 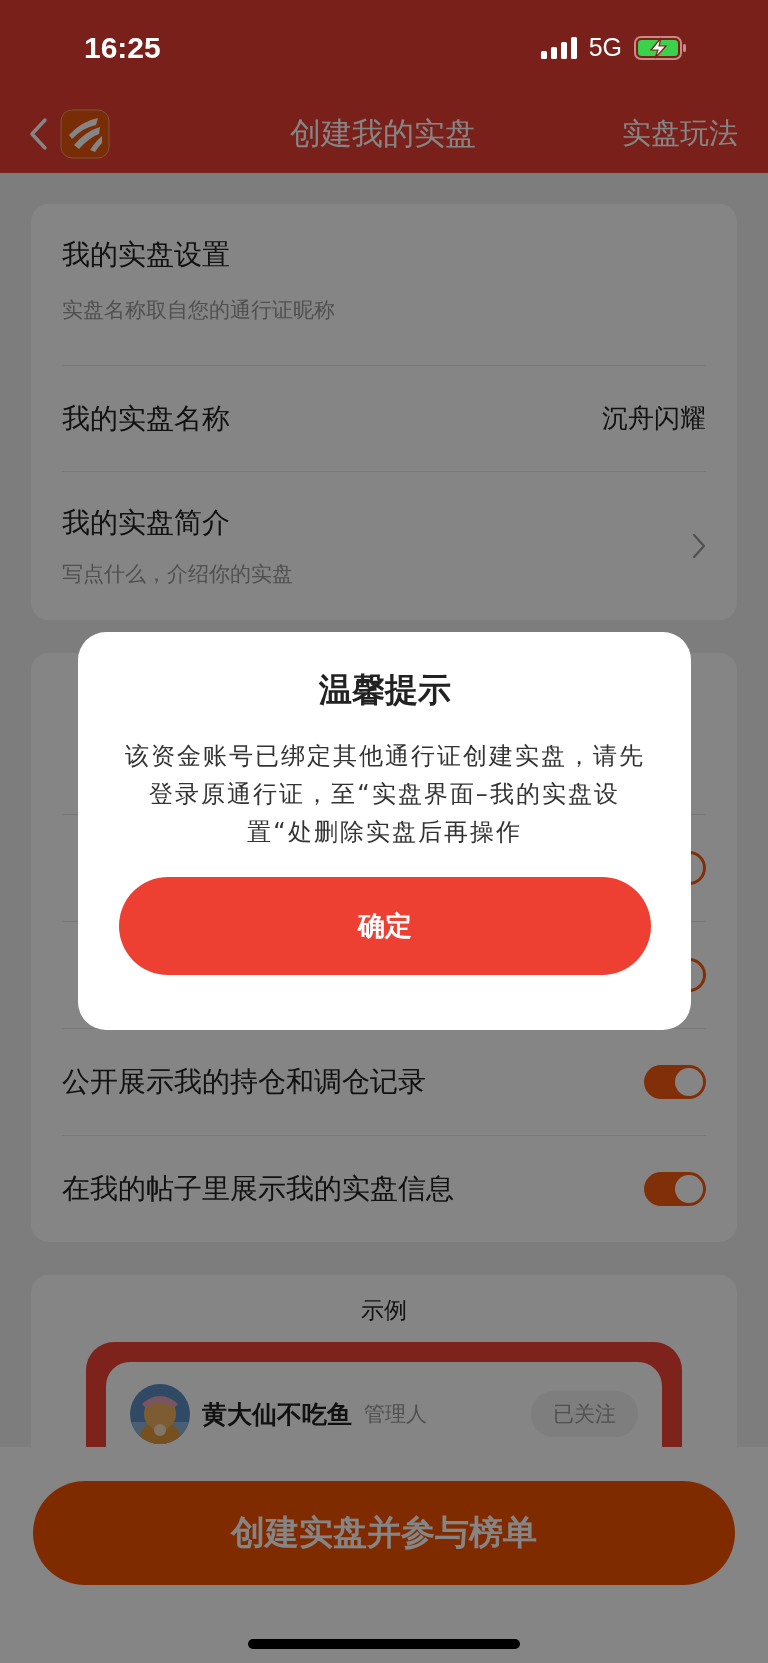 I want to click on dialog-message: 该资金账号已绑定其他通行证创建实盘，请先登录原通行证，至“实盘界面–我的实盘设置“处删除实盘后再操作, so click(x=384, y=794).